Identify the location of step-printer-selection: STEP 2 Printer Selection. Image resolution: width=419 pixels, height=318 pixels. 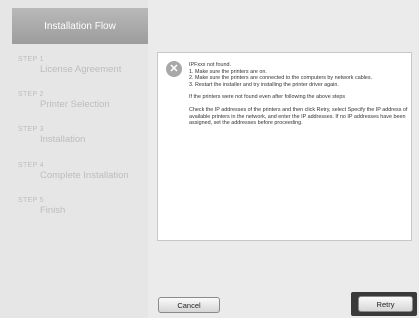
(64, 100).